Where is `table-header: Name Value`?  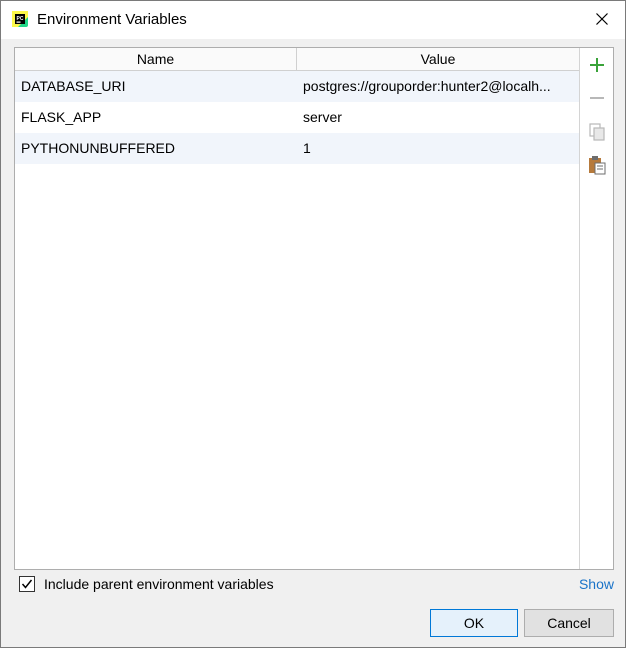
table-header: Name Value is located at coordinates (297, 59).